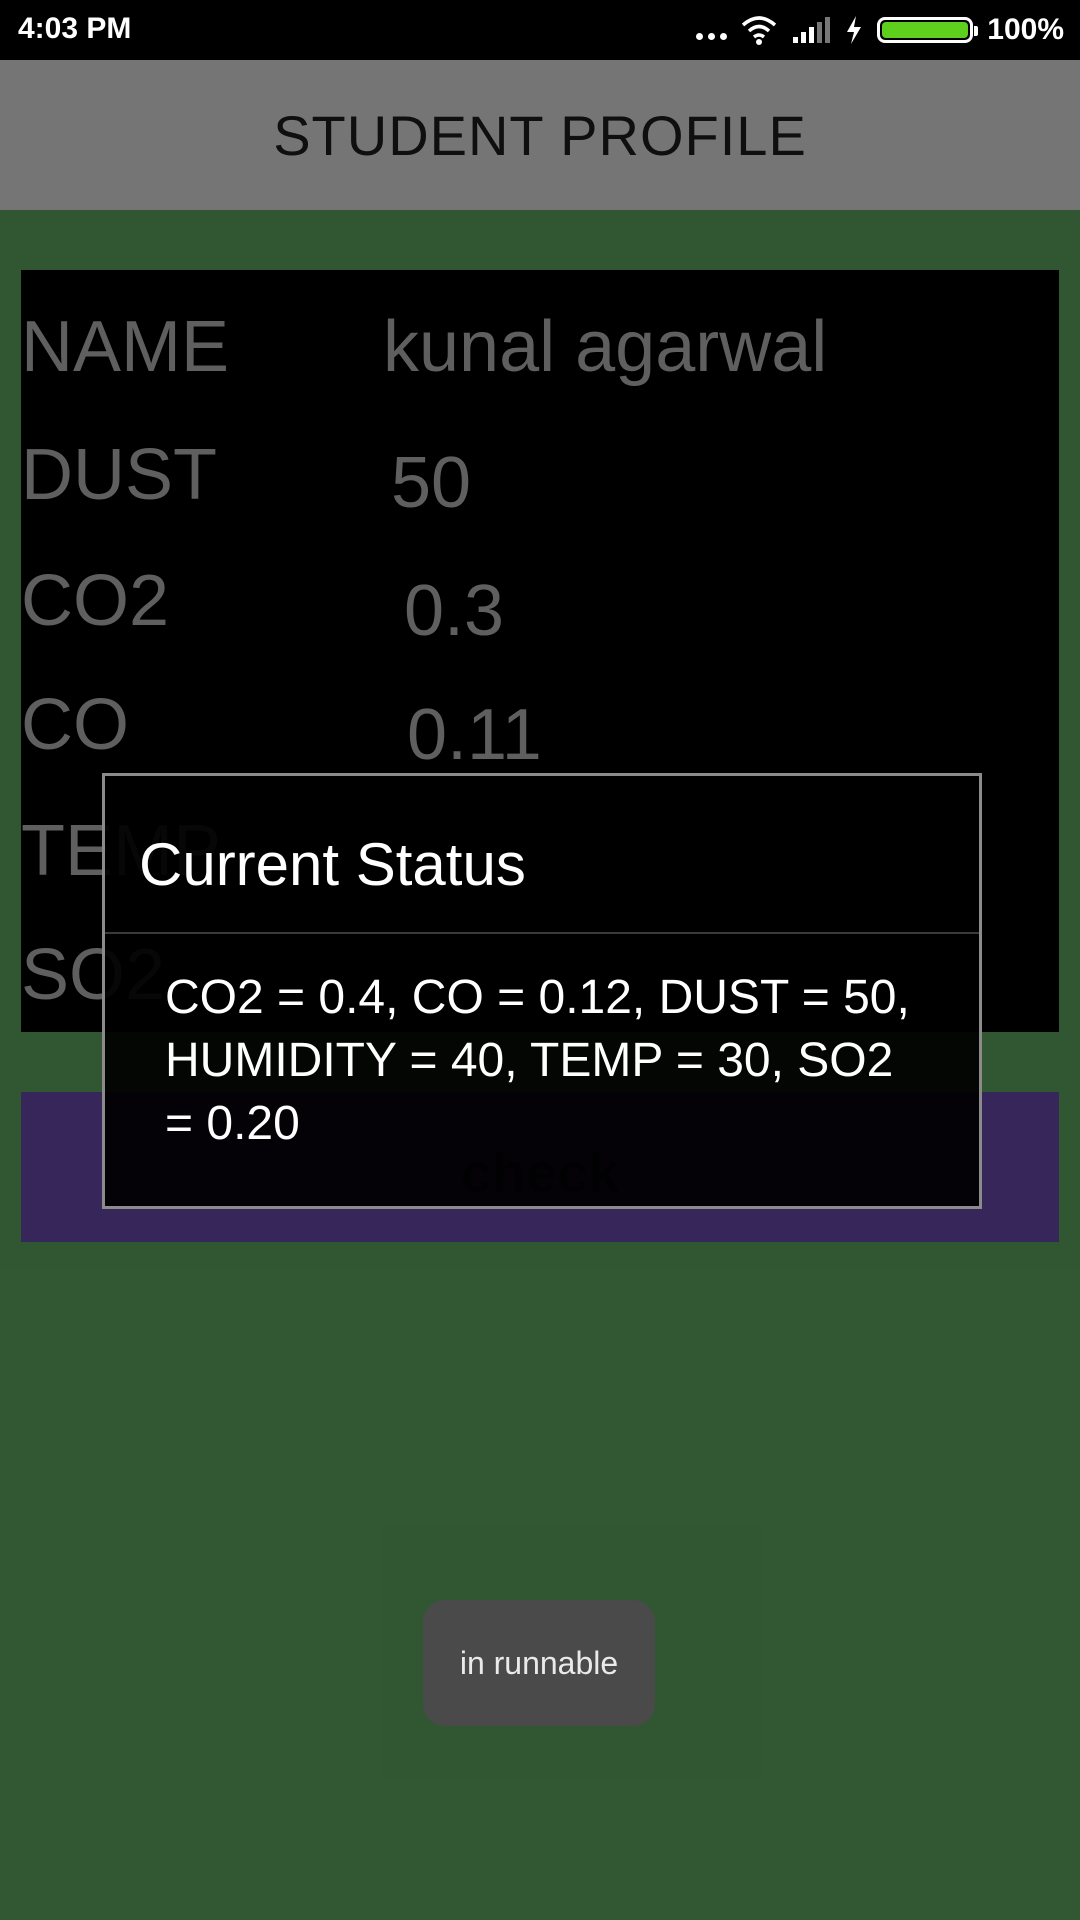 This screenshot has height=1920, width=1080. Describe the element at coordinates (540, 30) in the screenshot. I see `status-bar: 4:03 PM 100%` at that location.